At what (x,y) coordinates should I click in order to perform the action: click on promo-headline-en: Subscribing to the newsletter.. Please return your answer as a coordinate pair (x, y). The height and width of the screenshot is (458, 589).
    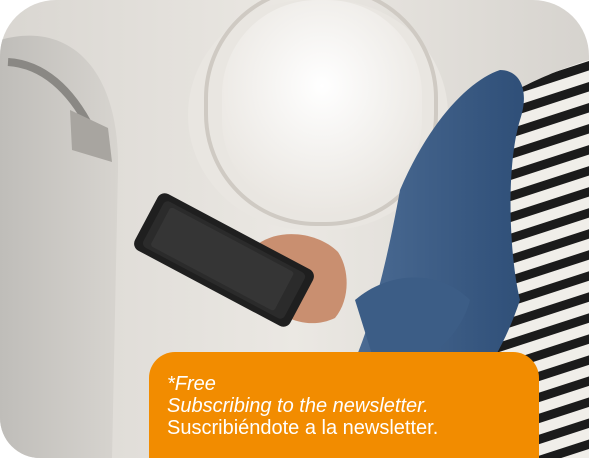
    Looking at the image, I should click on (298, 406).